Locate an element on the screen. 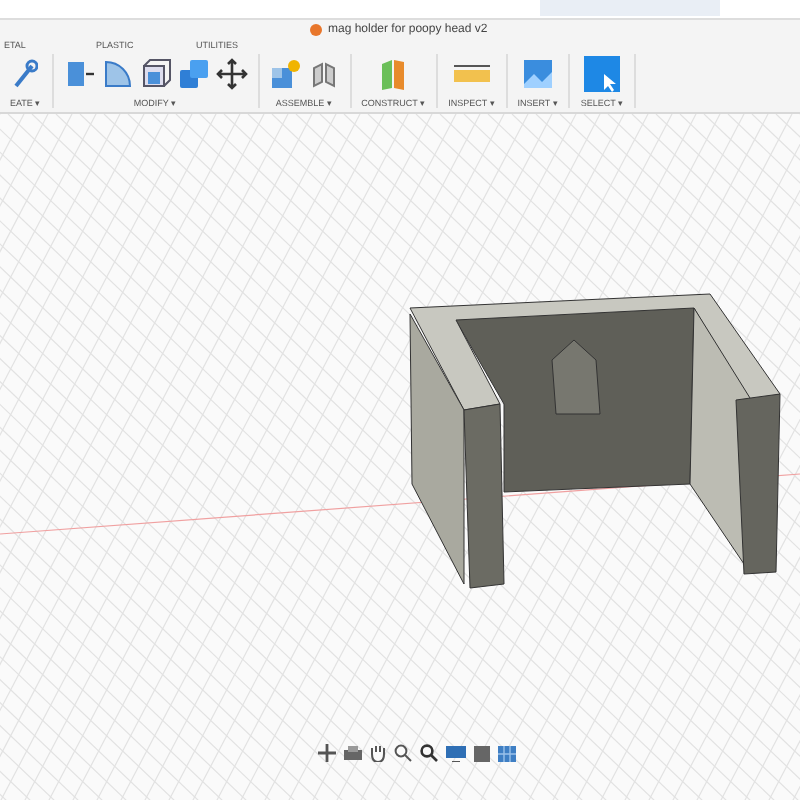  sketch-tool-icon is located at coordinates (25, 74).